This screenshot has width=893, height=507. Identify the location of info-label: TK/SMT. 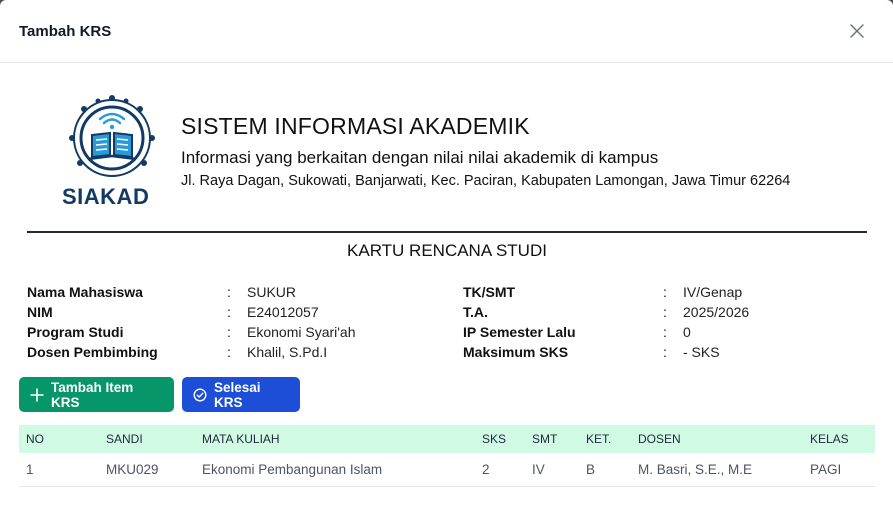
(489, 292).